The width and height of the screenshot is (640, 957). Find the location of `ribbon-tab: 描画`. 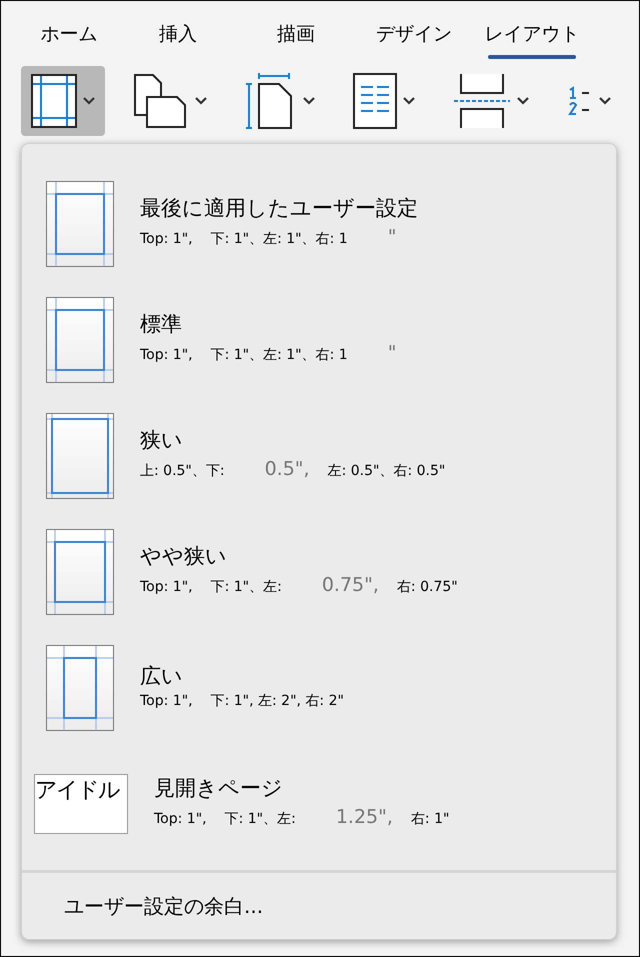

ribbon-tab: 描画 is located at coordinates (296, 42).